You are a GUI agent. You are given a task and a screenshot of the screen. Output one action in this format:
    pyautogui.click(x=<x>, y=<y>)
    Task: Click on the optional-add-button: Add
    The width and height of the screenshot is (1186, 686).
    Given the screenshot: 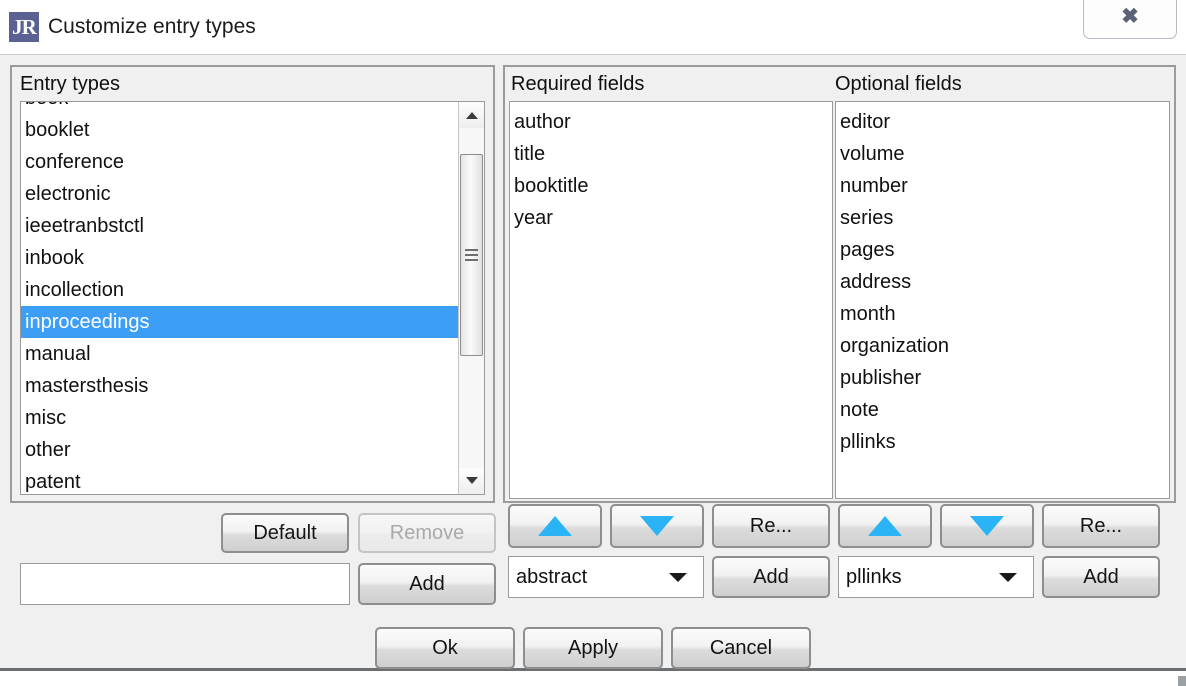 What is the action you would take?
    pyautogui.click(x=1101, y=577)
    